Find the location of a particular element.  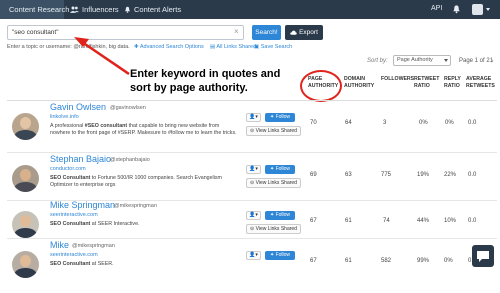

influencer-name: Gavin Owlsen is located at coordinates (78, 107).